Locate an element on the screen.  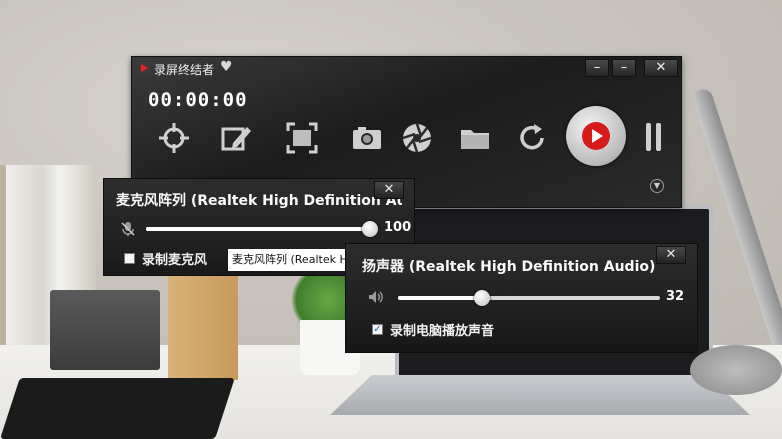
microphone-volume-value: 100 is located at coordinates (398, 227).